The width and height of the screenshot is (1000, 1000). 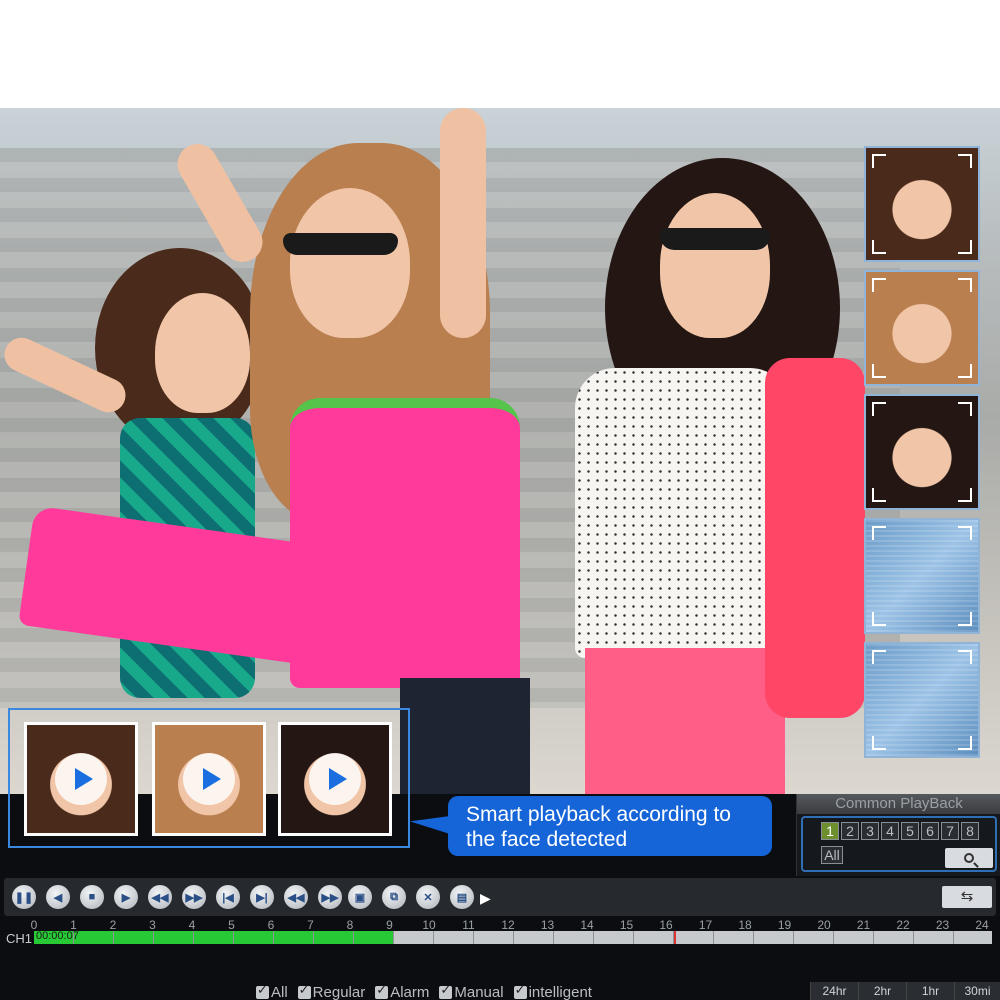 I want to click on filter-alarm: Alarm, so click(x=402, y=991).